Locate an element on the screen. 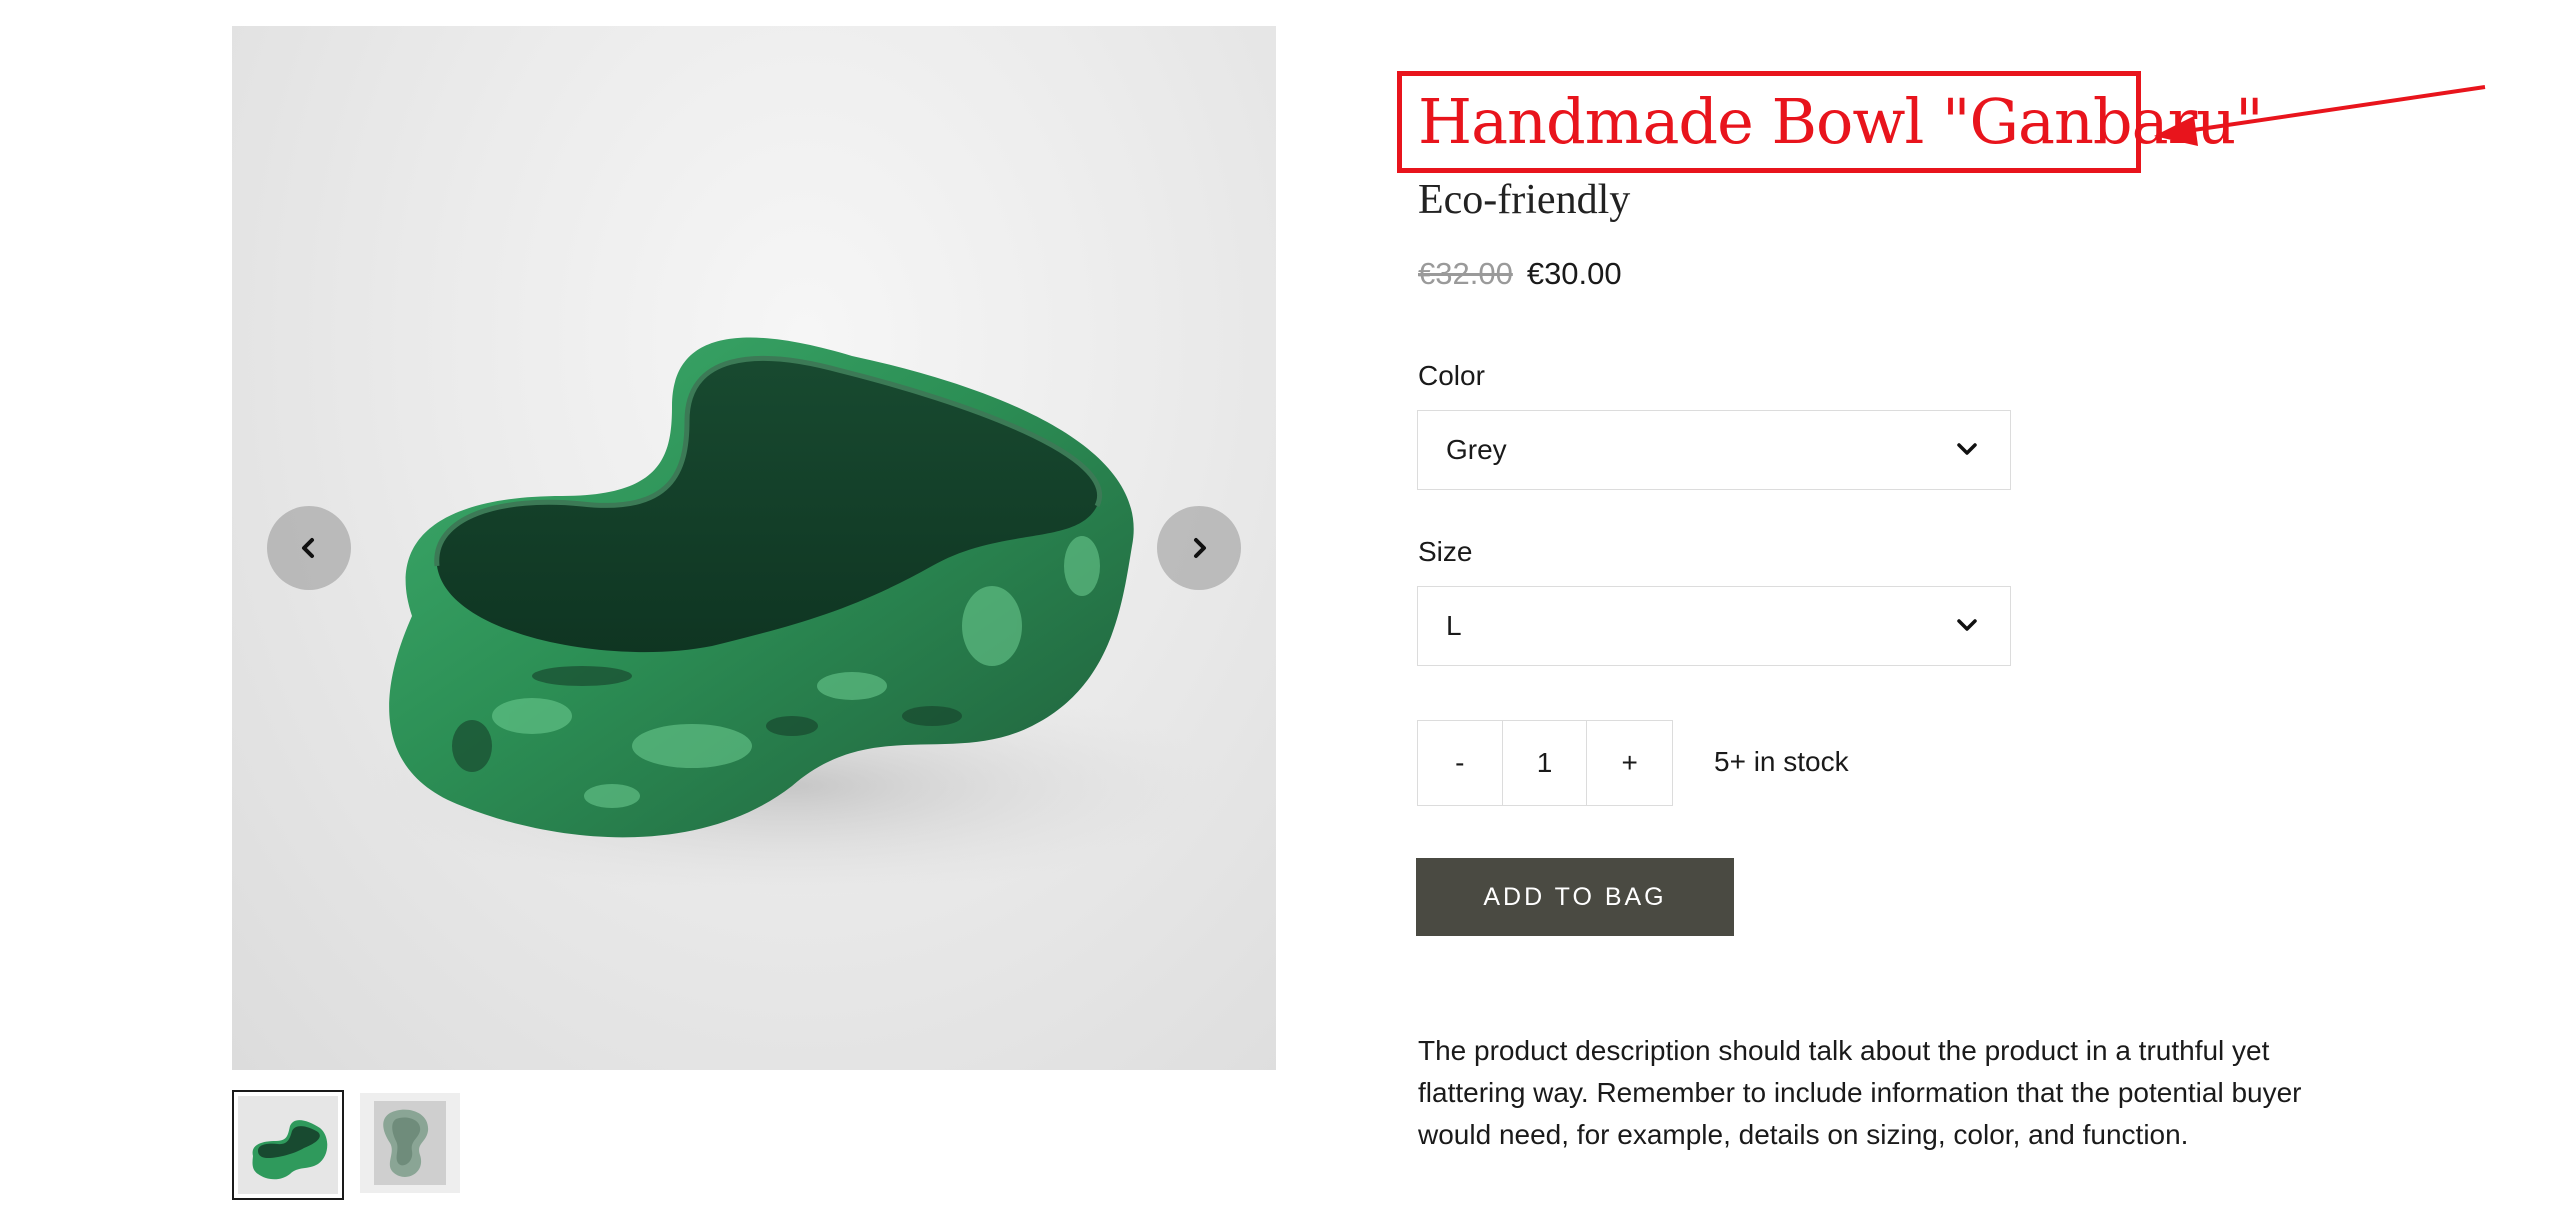 Image resolution: width=2560 pixels, height=1215 pixels. color-label: Color is located at coordinates (1451, 375).